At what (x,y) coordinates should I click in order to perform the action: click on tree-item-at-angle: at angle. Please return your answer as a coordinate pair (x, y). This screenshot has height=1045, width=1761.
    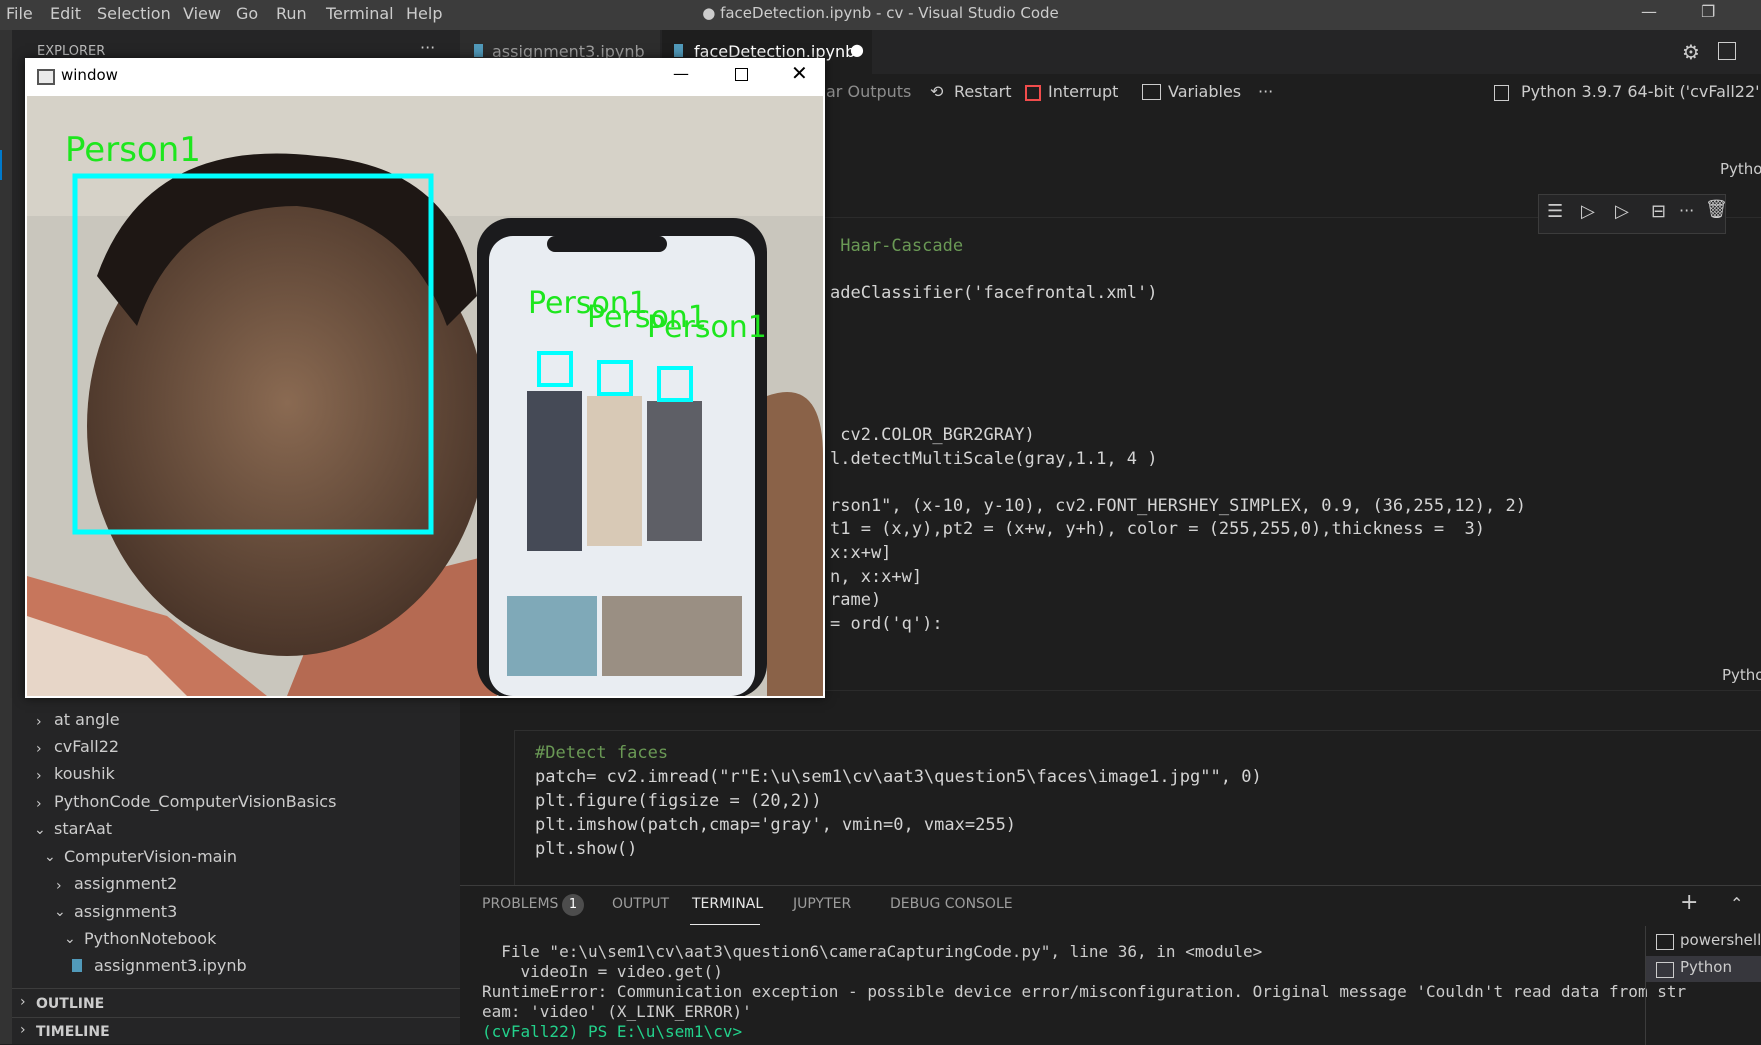
    Looking at the image, I should click on (87, 719).